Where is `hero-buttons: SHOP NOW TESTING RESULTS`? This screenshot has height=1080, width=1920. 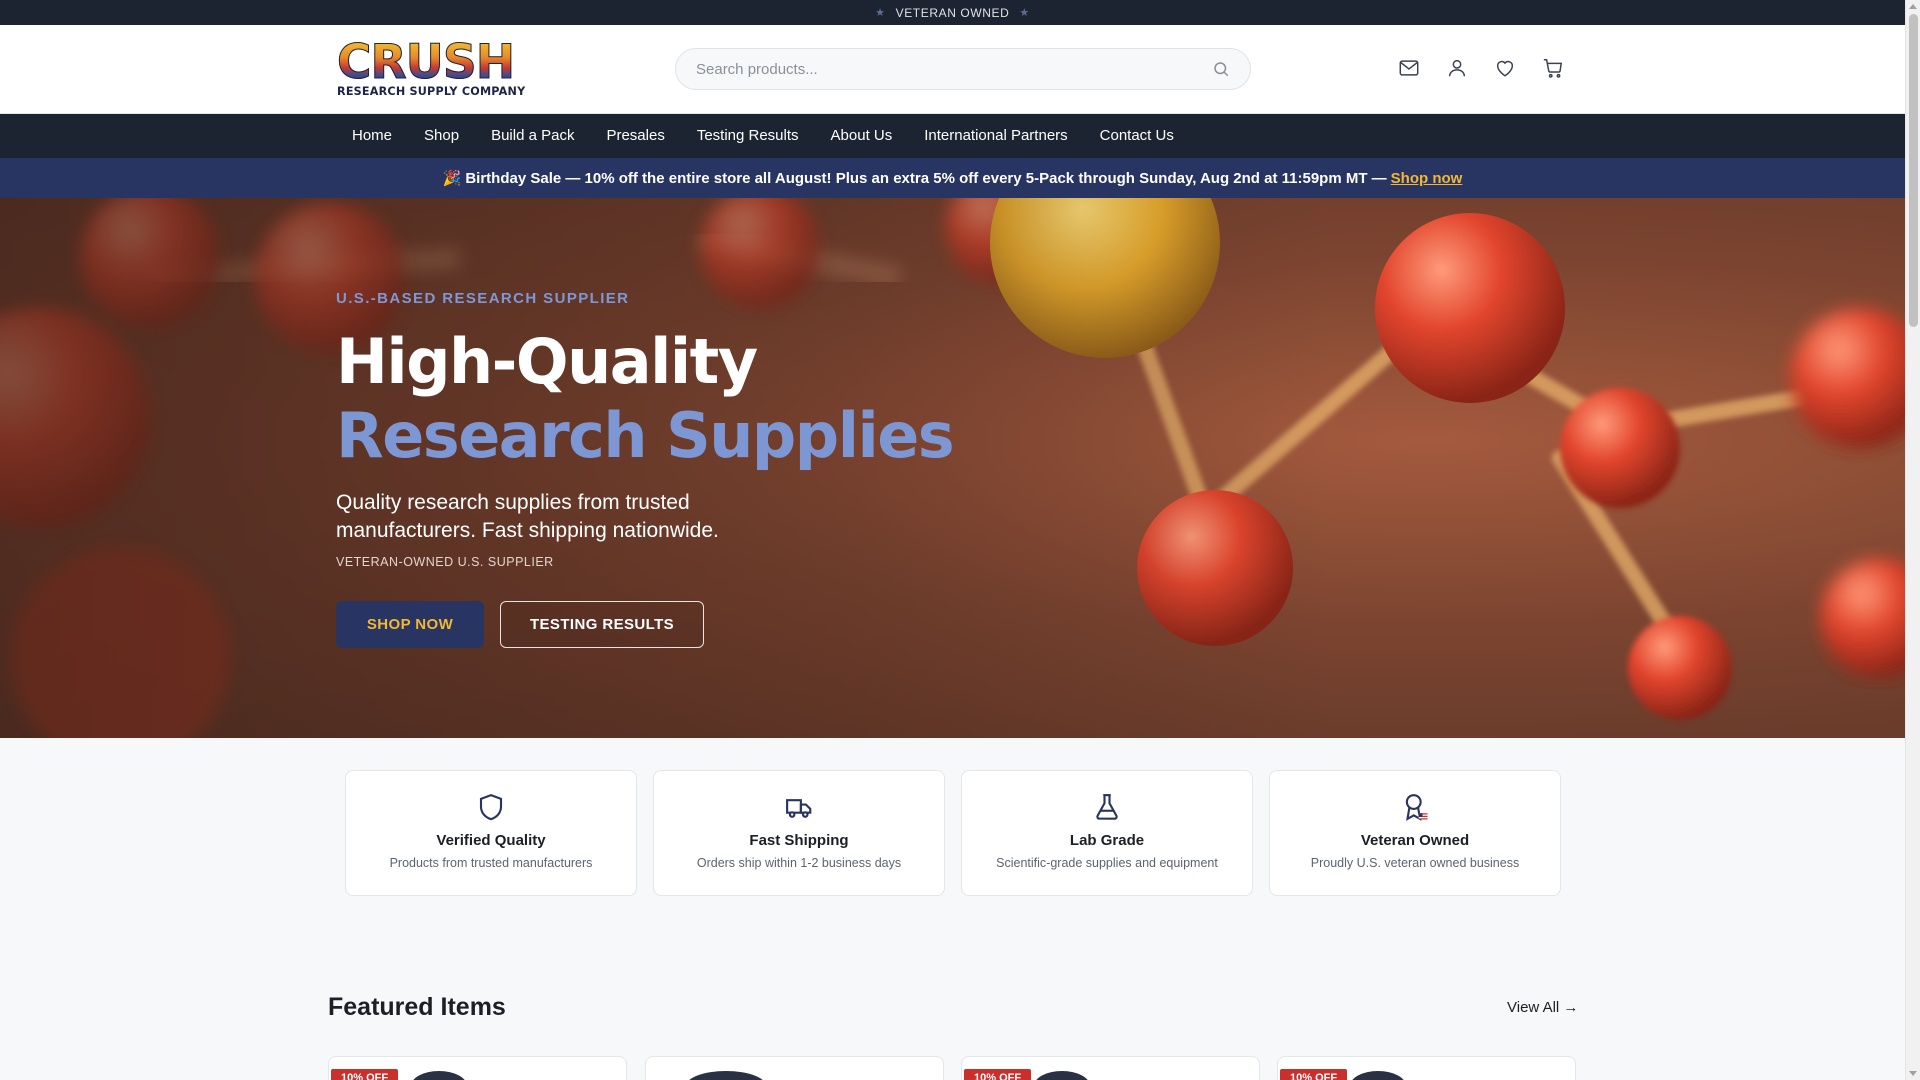 hero-buttons: SHOP NOW TESTING RESULTS is located at coordinates (686, 624).